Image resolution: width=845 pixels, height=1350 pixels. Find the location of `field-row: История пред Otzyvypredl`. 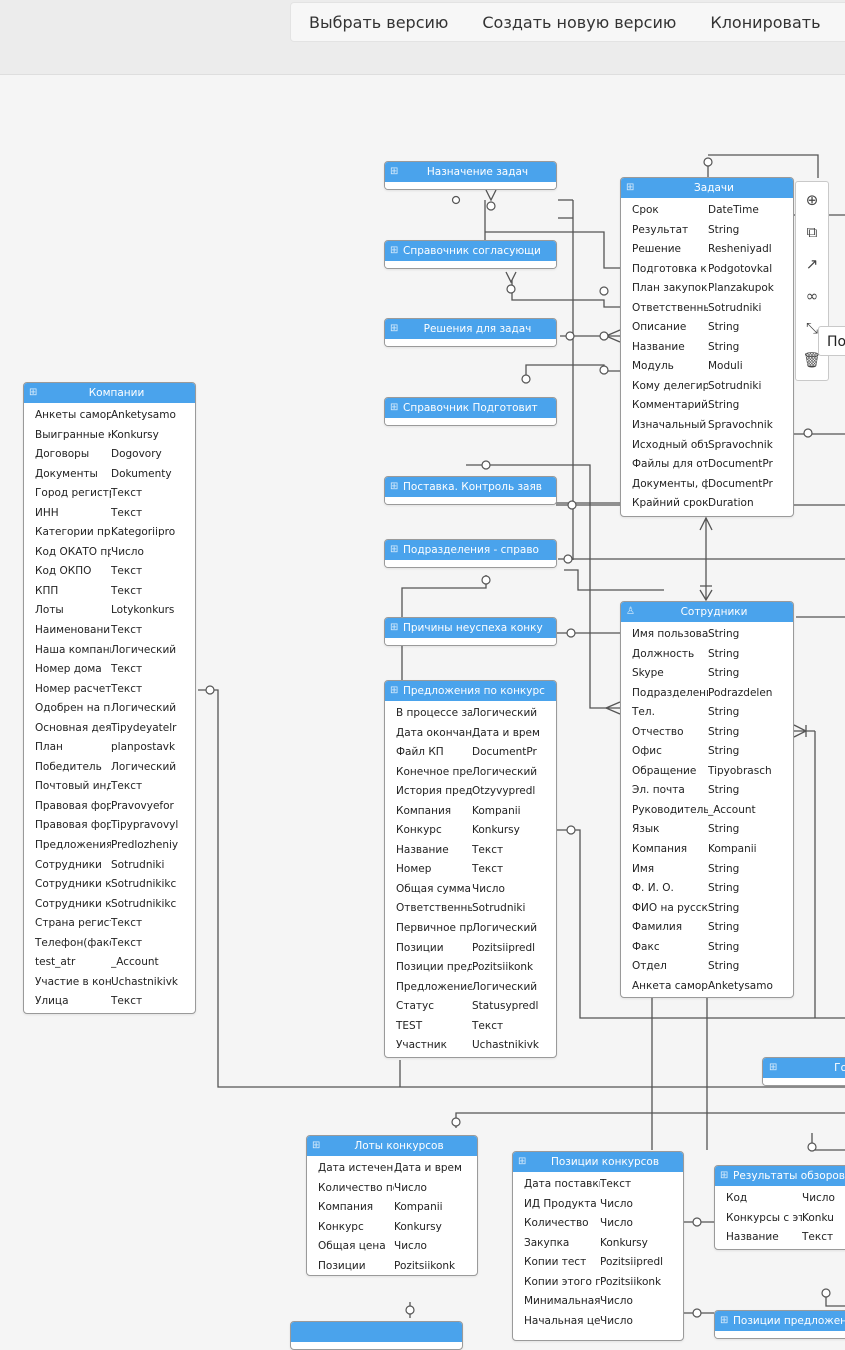

field-row: История пред Otzyvypredl is located at coordinates (470, 792).